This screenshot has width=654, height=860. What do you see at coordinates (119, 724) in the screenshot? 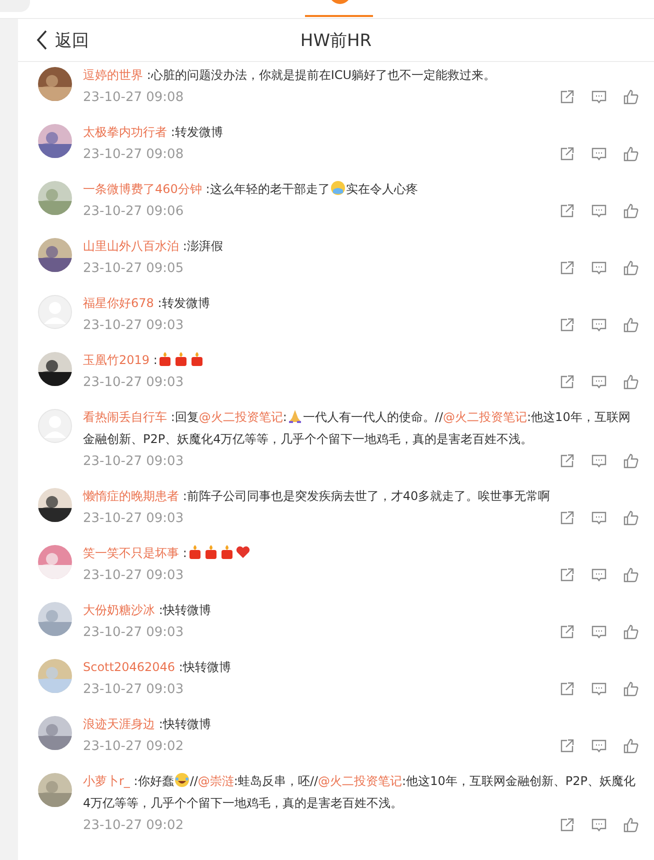
I see `user-name-link: 浪迹天涯身边` at bounding box center [119, 724].